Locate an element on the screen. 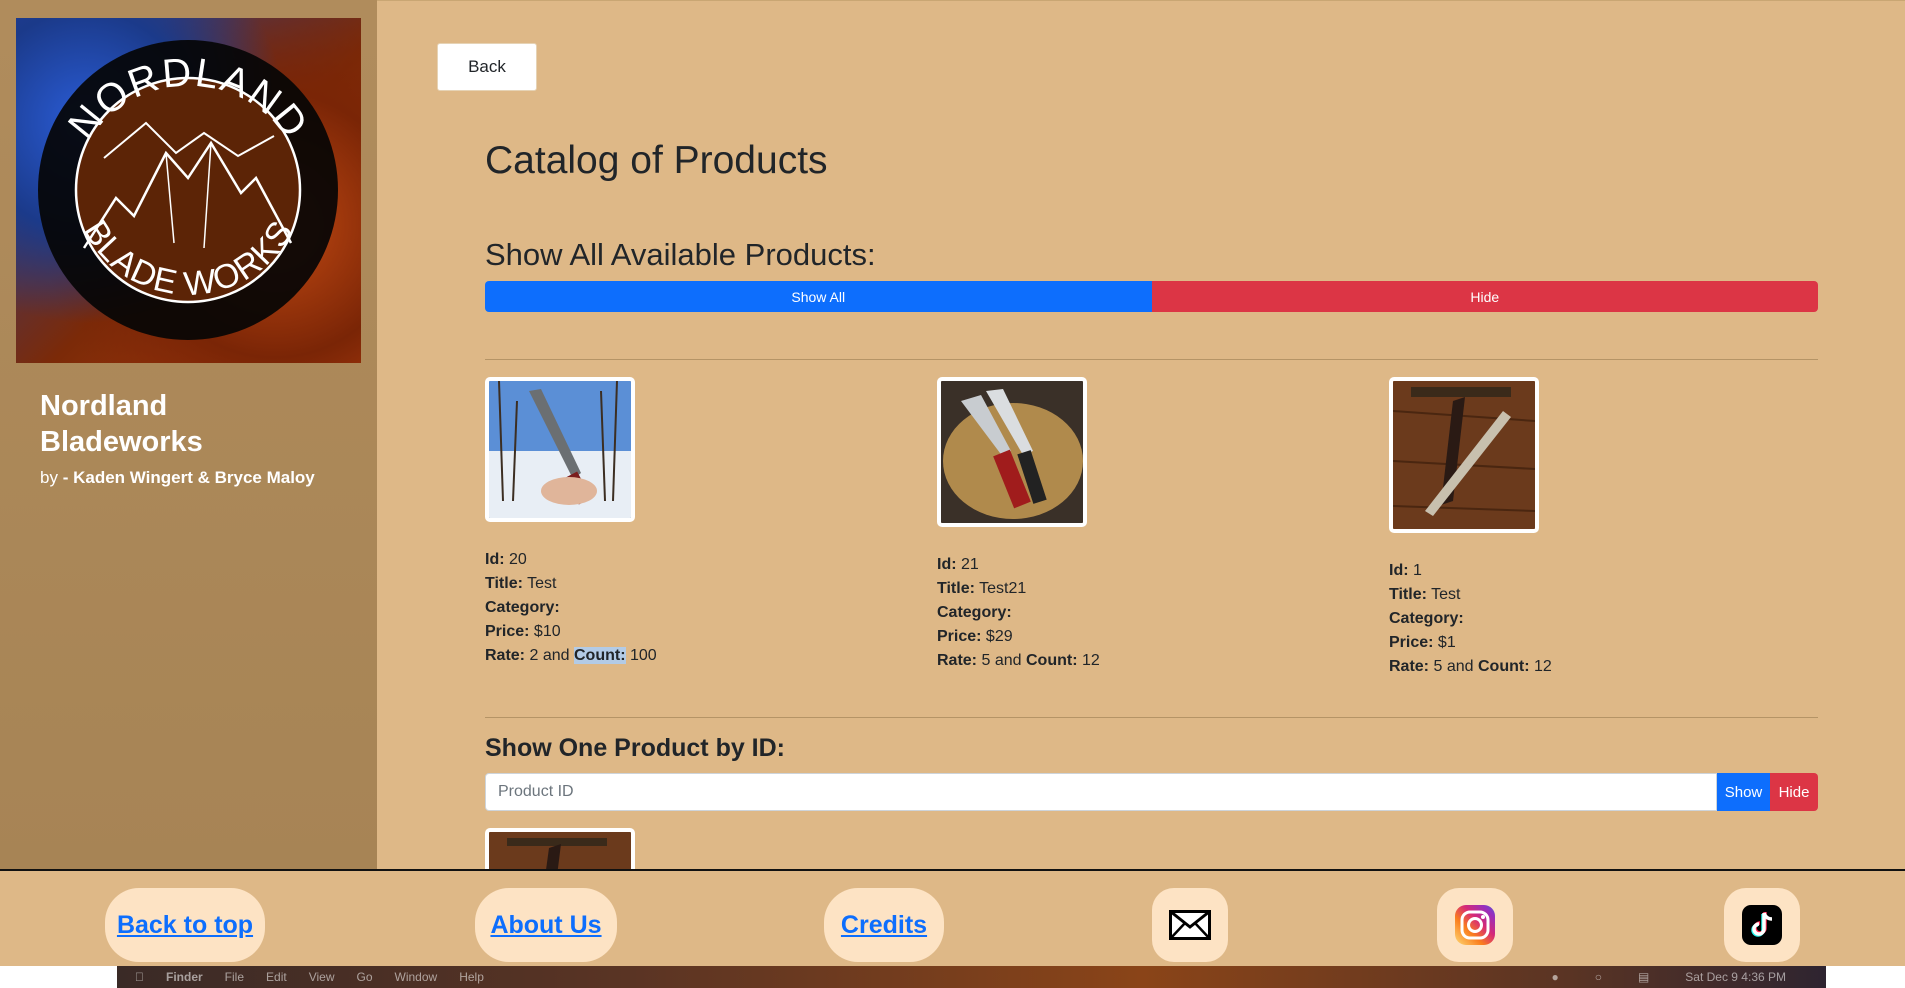  tiktok-button is located at coordinates (1762, 925).